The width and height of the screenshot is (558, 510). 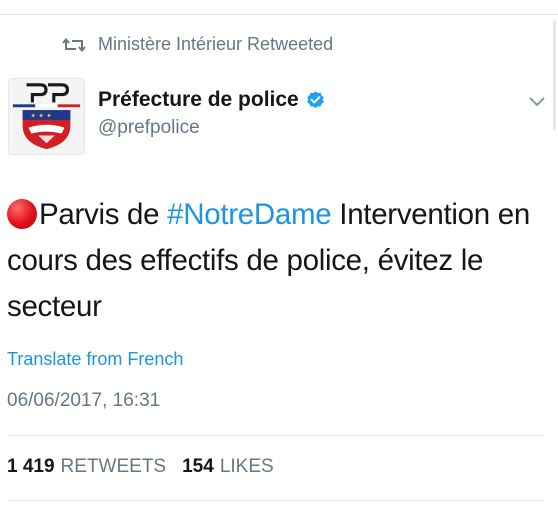 What do you see at coordinates (198, 467) in the screenshot?
I see `likes-count: 154` at bounding box center [198, 467].